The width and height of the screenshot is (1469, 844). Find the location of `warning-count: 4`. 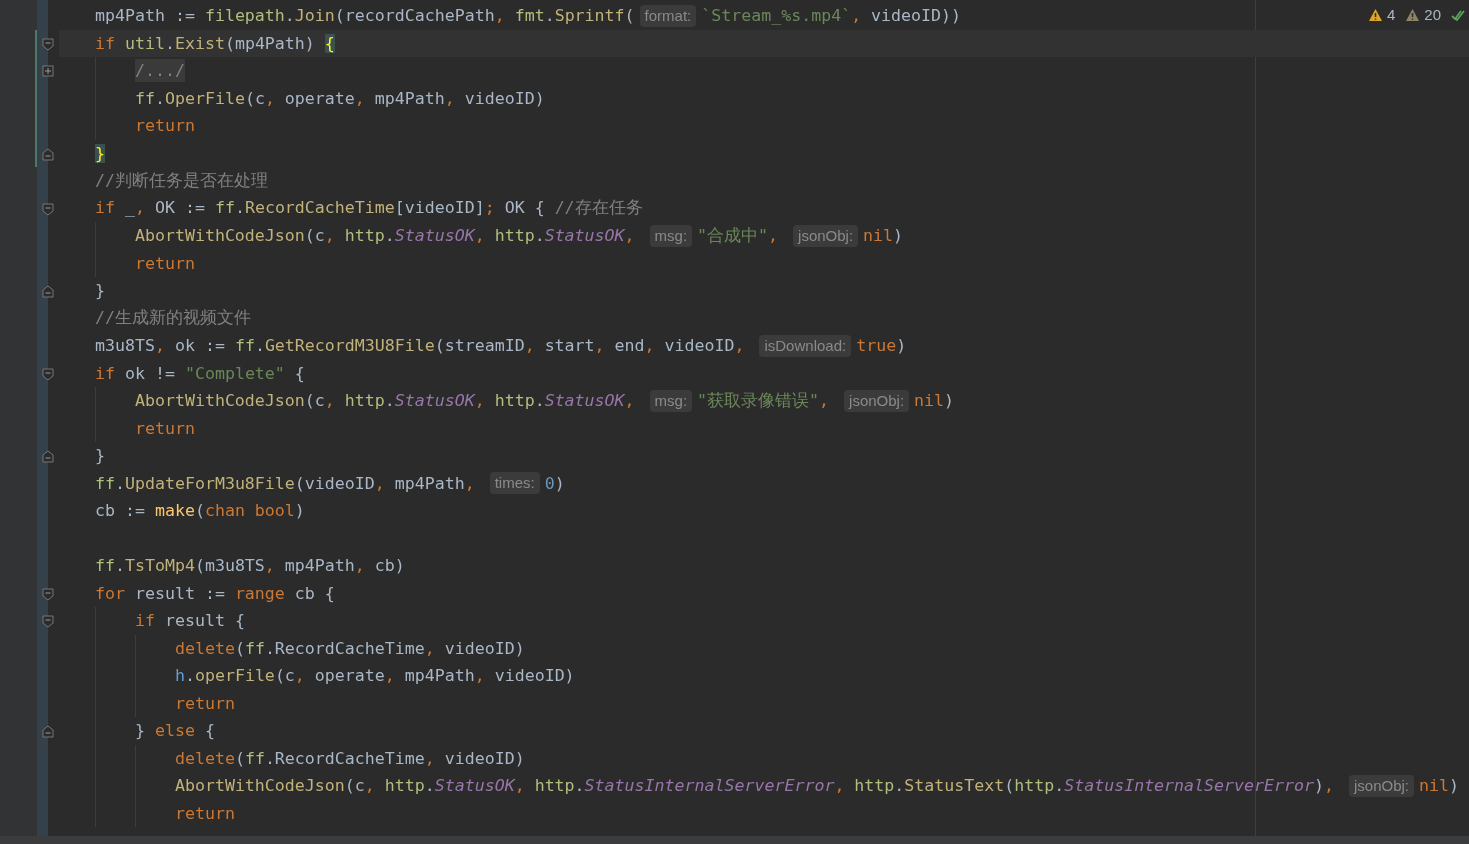

warning-count: 4 is located at coordinates (1391, 14).